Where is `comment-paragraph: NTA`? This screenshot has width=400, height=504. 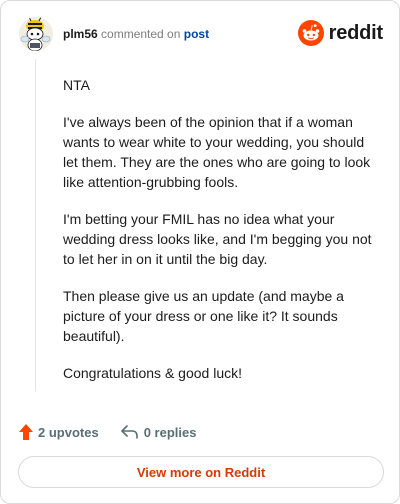 comment-paragraph: NTA is located at coordinates (76, 85).